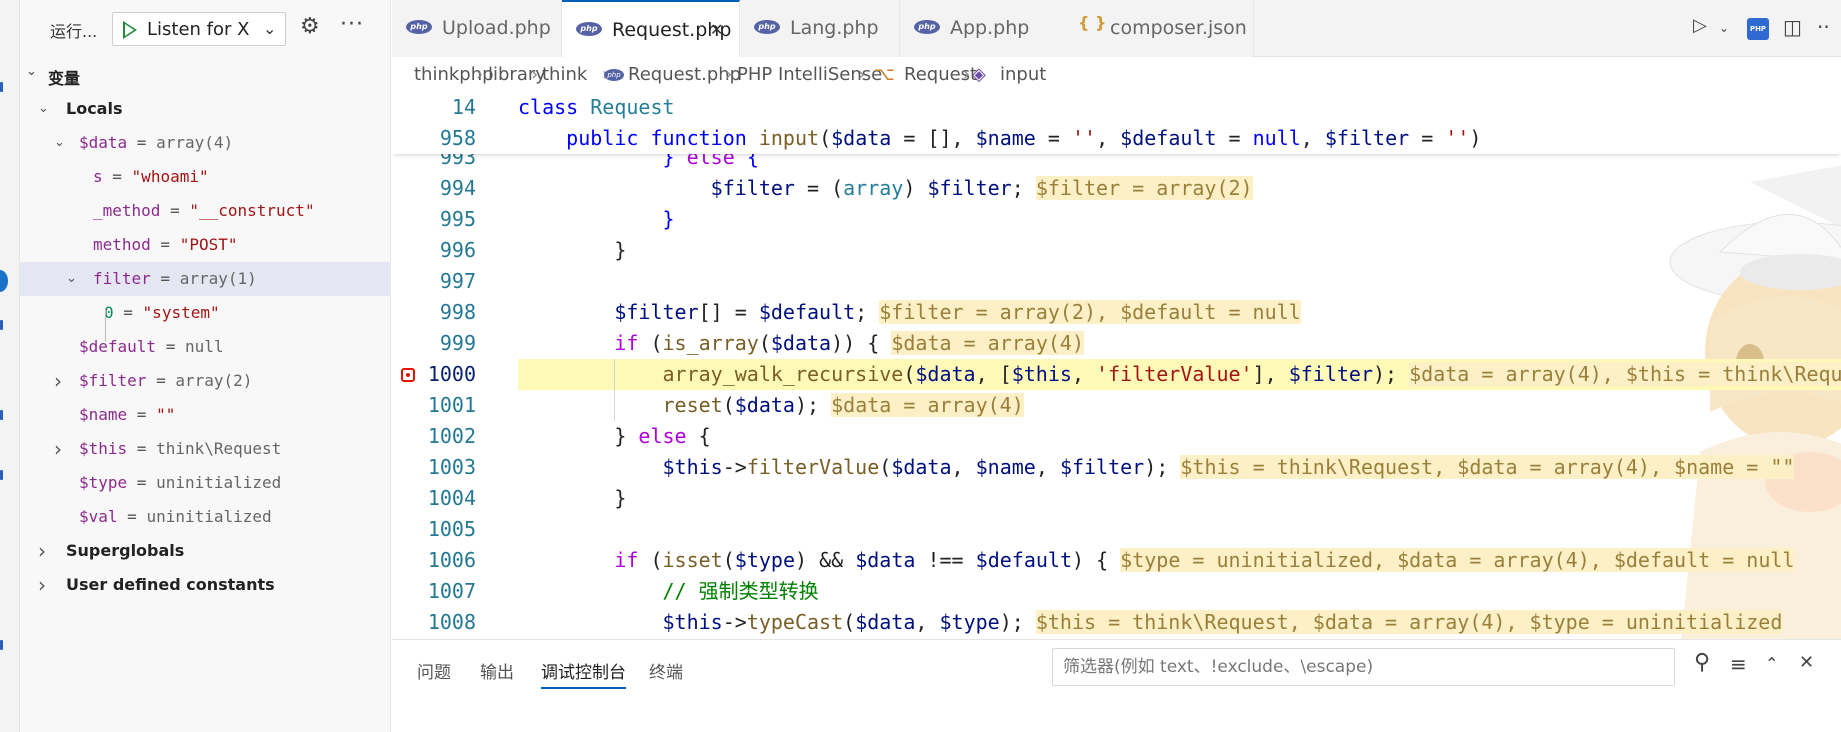 This screenshot has width=1841, height=732. I want to click on variable-row: _method = "__construct", so click(205, 211).